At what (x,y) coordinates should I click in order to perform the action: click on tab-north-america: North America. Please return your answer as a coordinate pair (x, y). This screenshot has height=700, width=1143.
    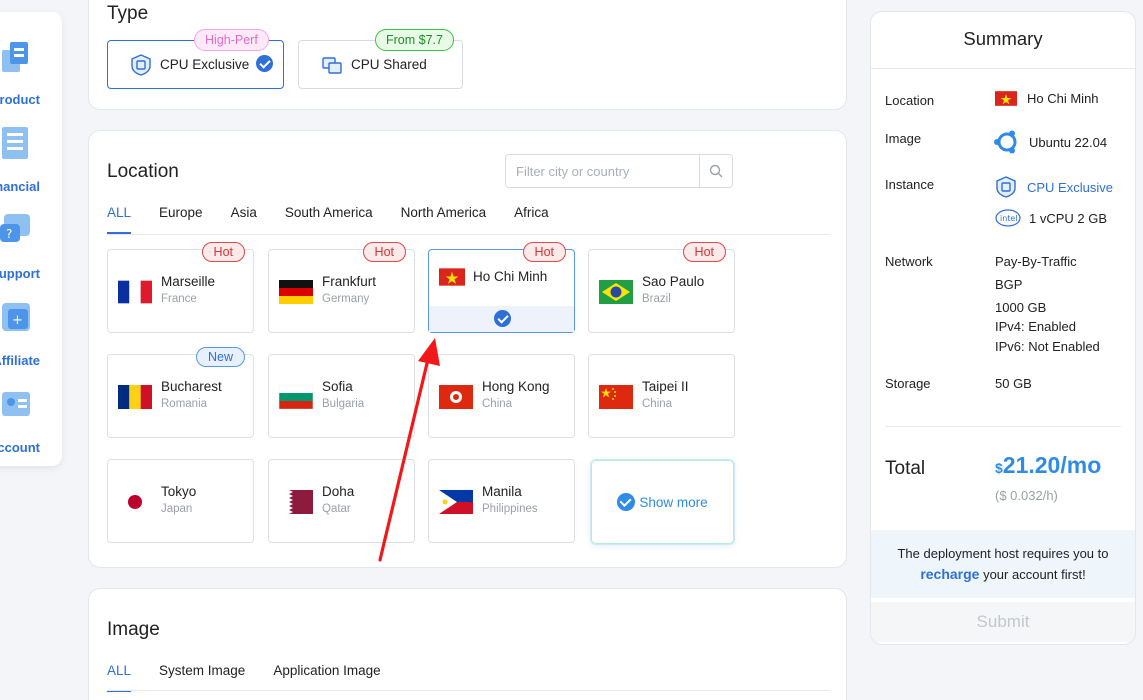
    Looking at the image, I should click on (444, 219).